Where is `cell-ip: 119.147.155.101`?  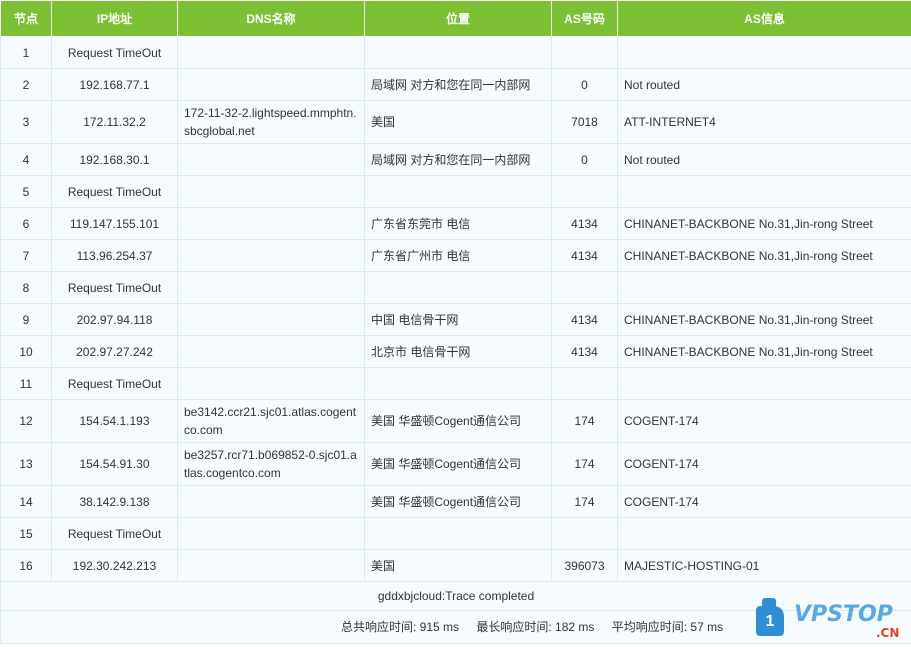 cell-ip: 119.147.155.101 is located at coordinates (114, 223).